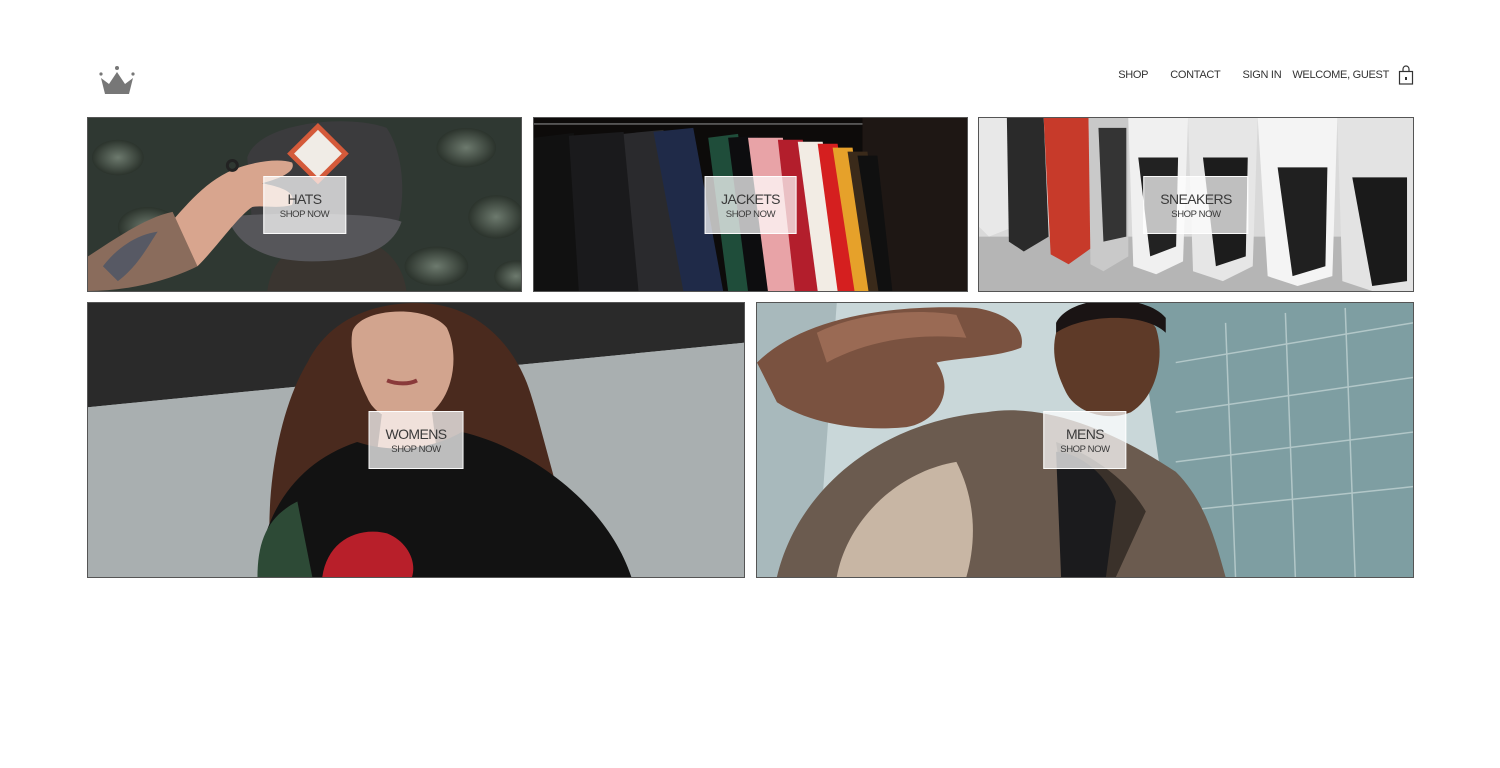 Image resolution: width=1500 pixels, height=768 pixels. I want to click on nav-shop-link: SHOP, so click(1133, 75).